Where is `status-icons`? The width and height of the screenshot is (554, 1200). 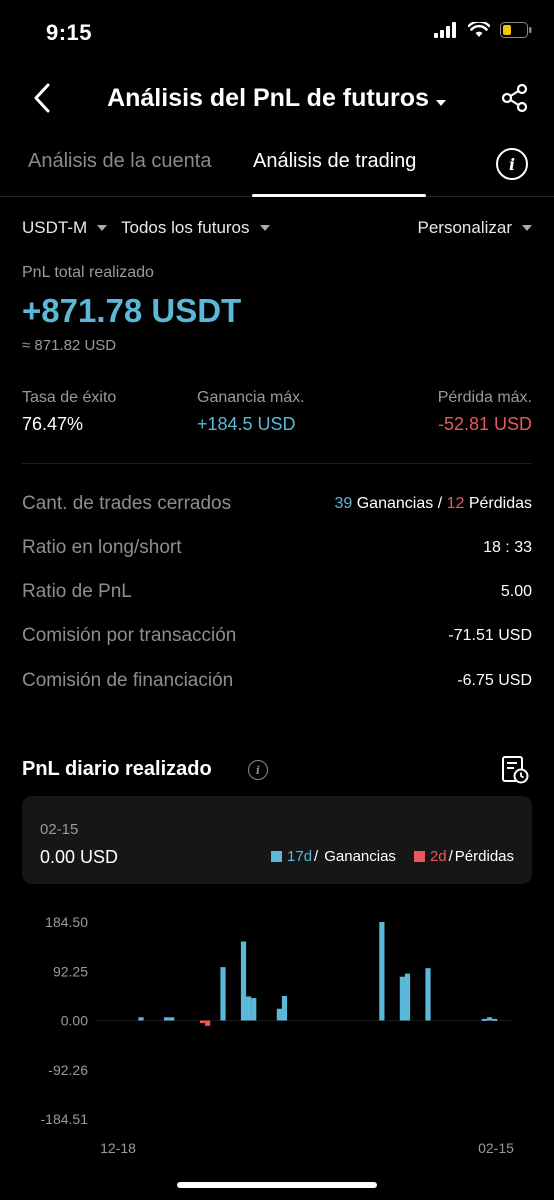
status-icons is located at coordinates (483, 30).